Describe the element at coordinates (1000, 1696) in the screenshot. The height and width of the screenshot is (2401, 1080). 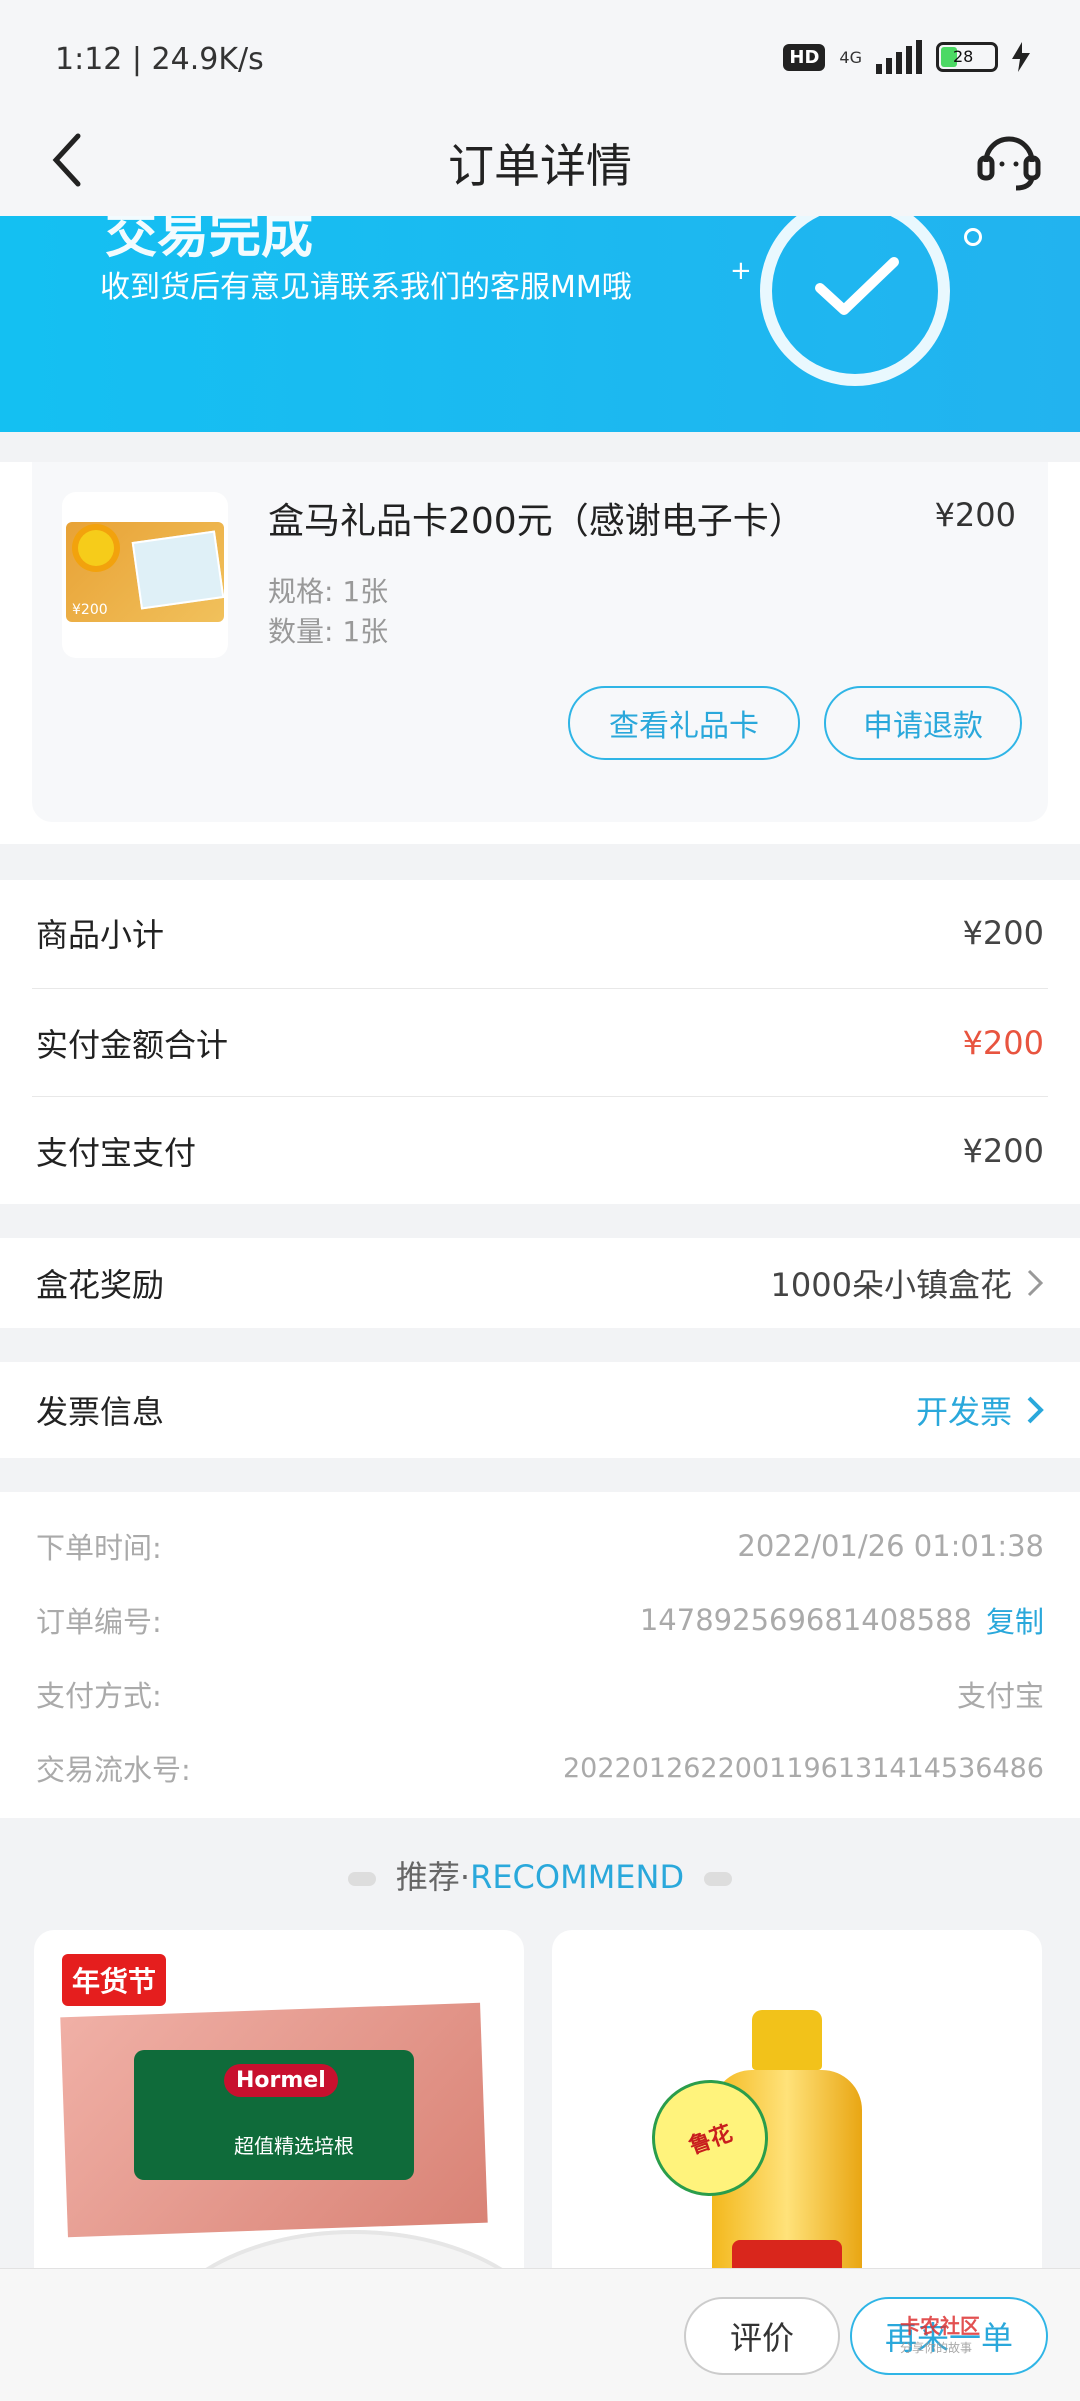
I see `pay-method-value: 支付宝` at that location.